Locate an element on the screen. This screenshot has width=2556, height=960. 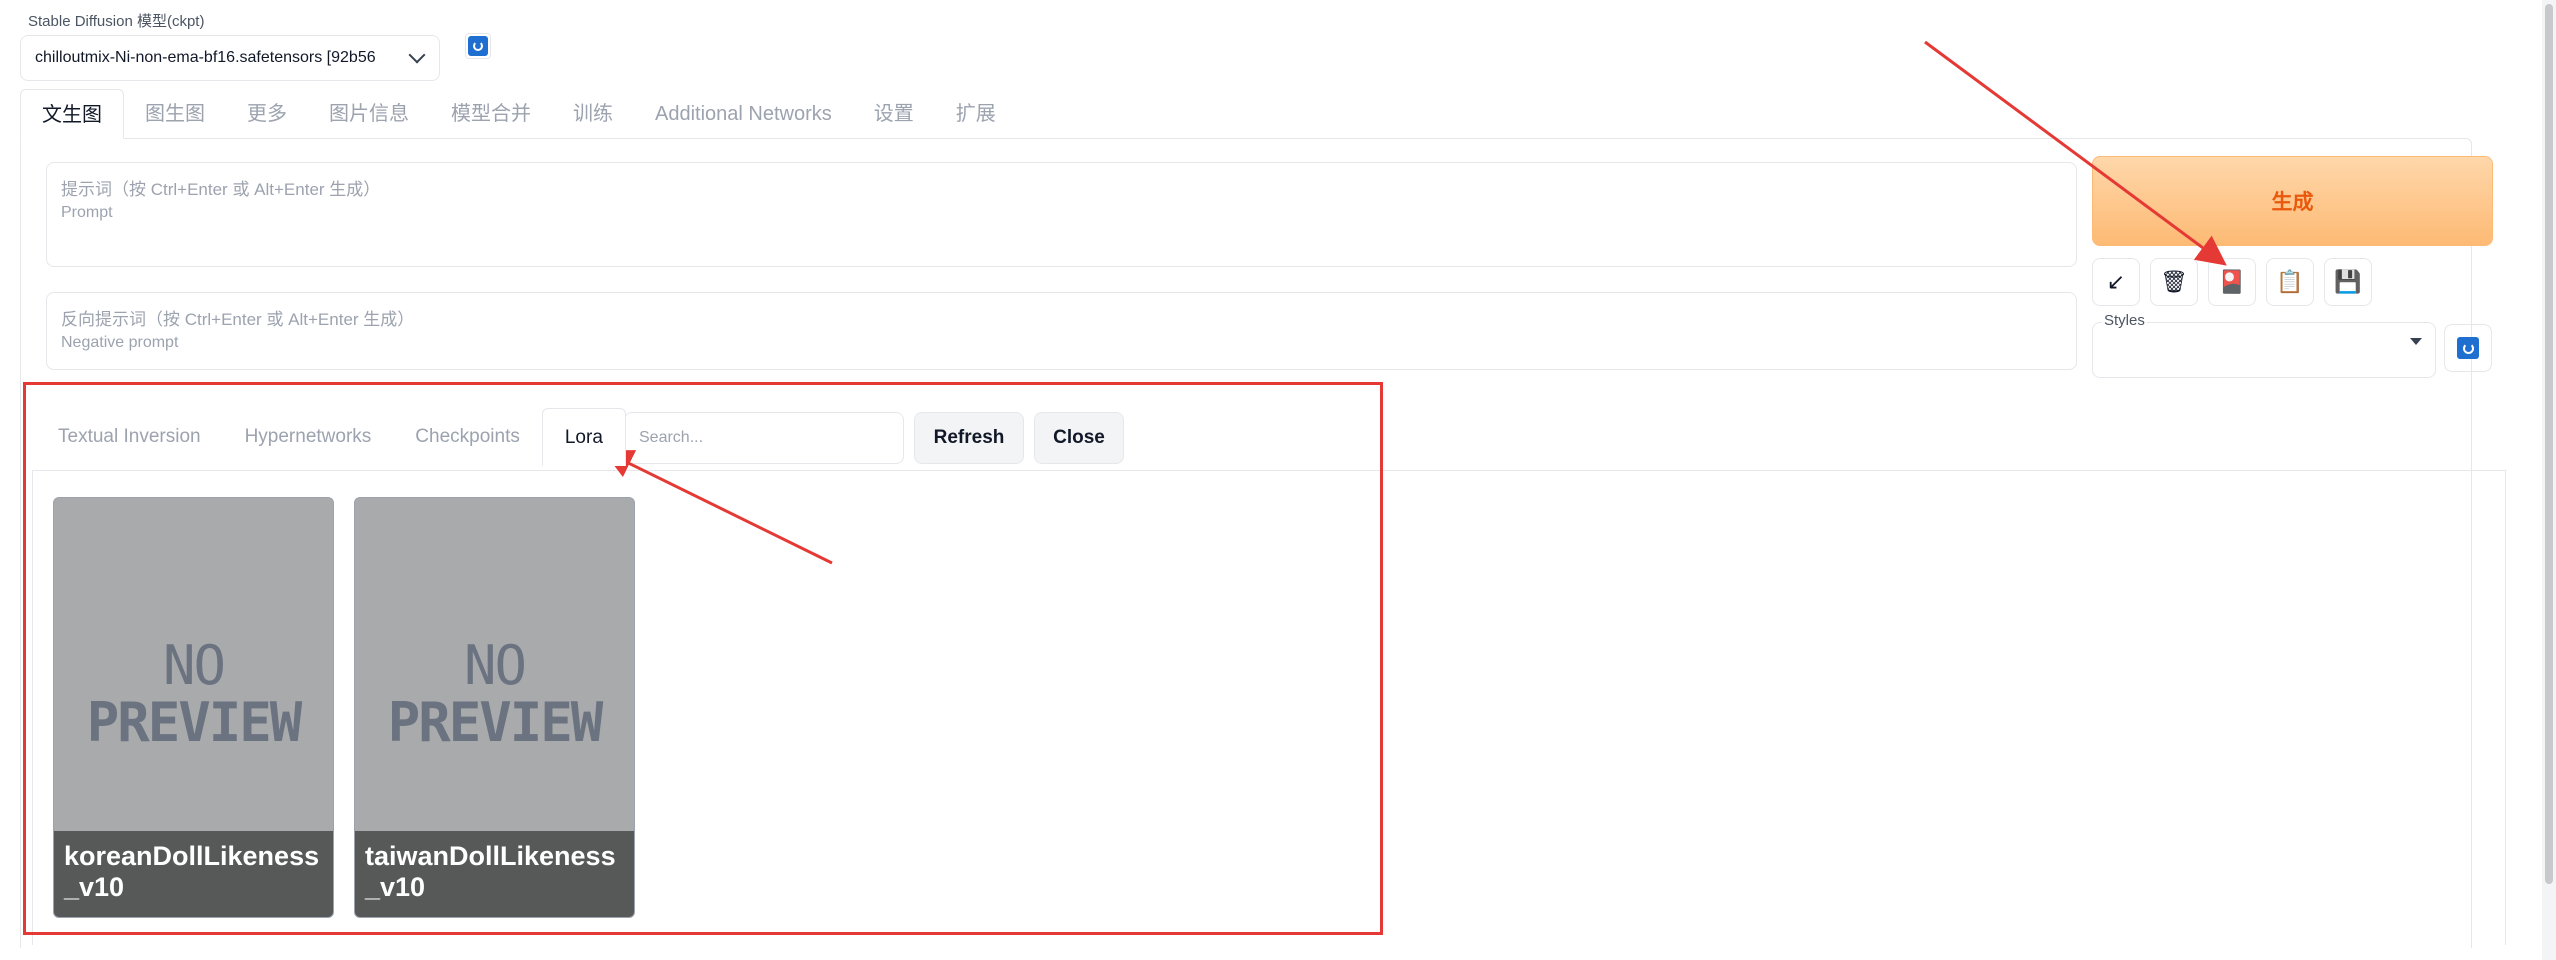
prompt-placeholder: 提示词（按 Ctrl+Enter 或 Alt+Enter 生成） is located at coordinates (221, 189).